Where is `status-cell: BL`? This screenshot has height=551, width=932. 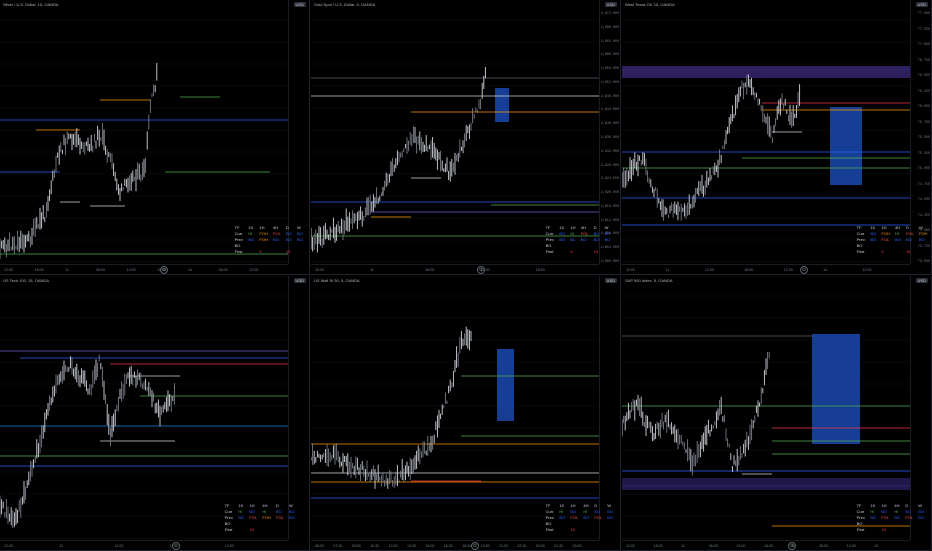 status-cell: BL is located at coordinates (573, 239).